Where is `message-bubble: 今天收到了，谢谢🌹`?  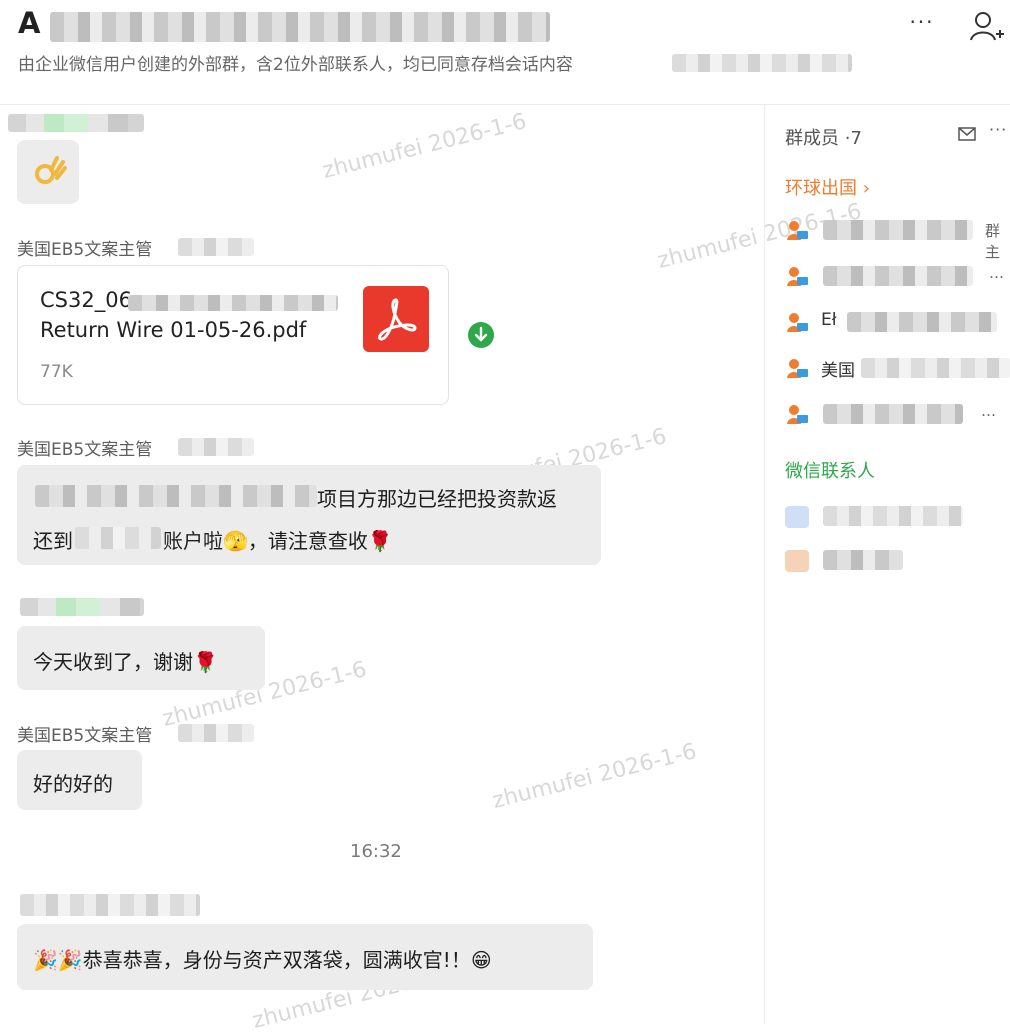
message-bubble: 今天收到了，谢谢🌹 is located at coordinates (141, 658).